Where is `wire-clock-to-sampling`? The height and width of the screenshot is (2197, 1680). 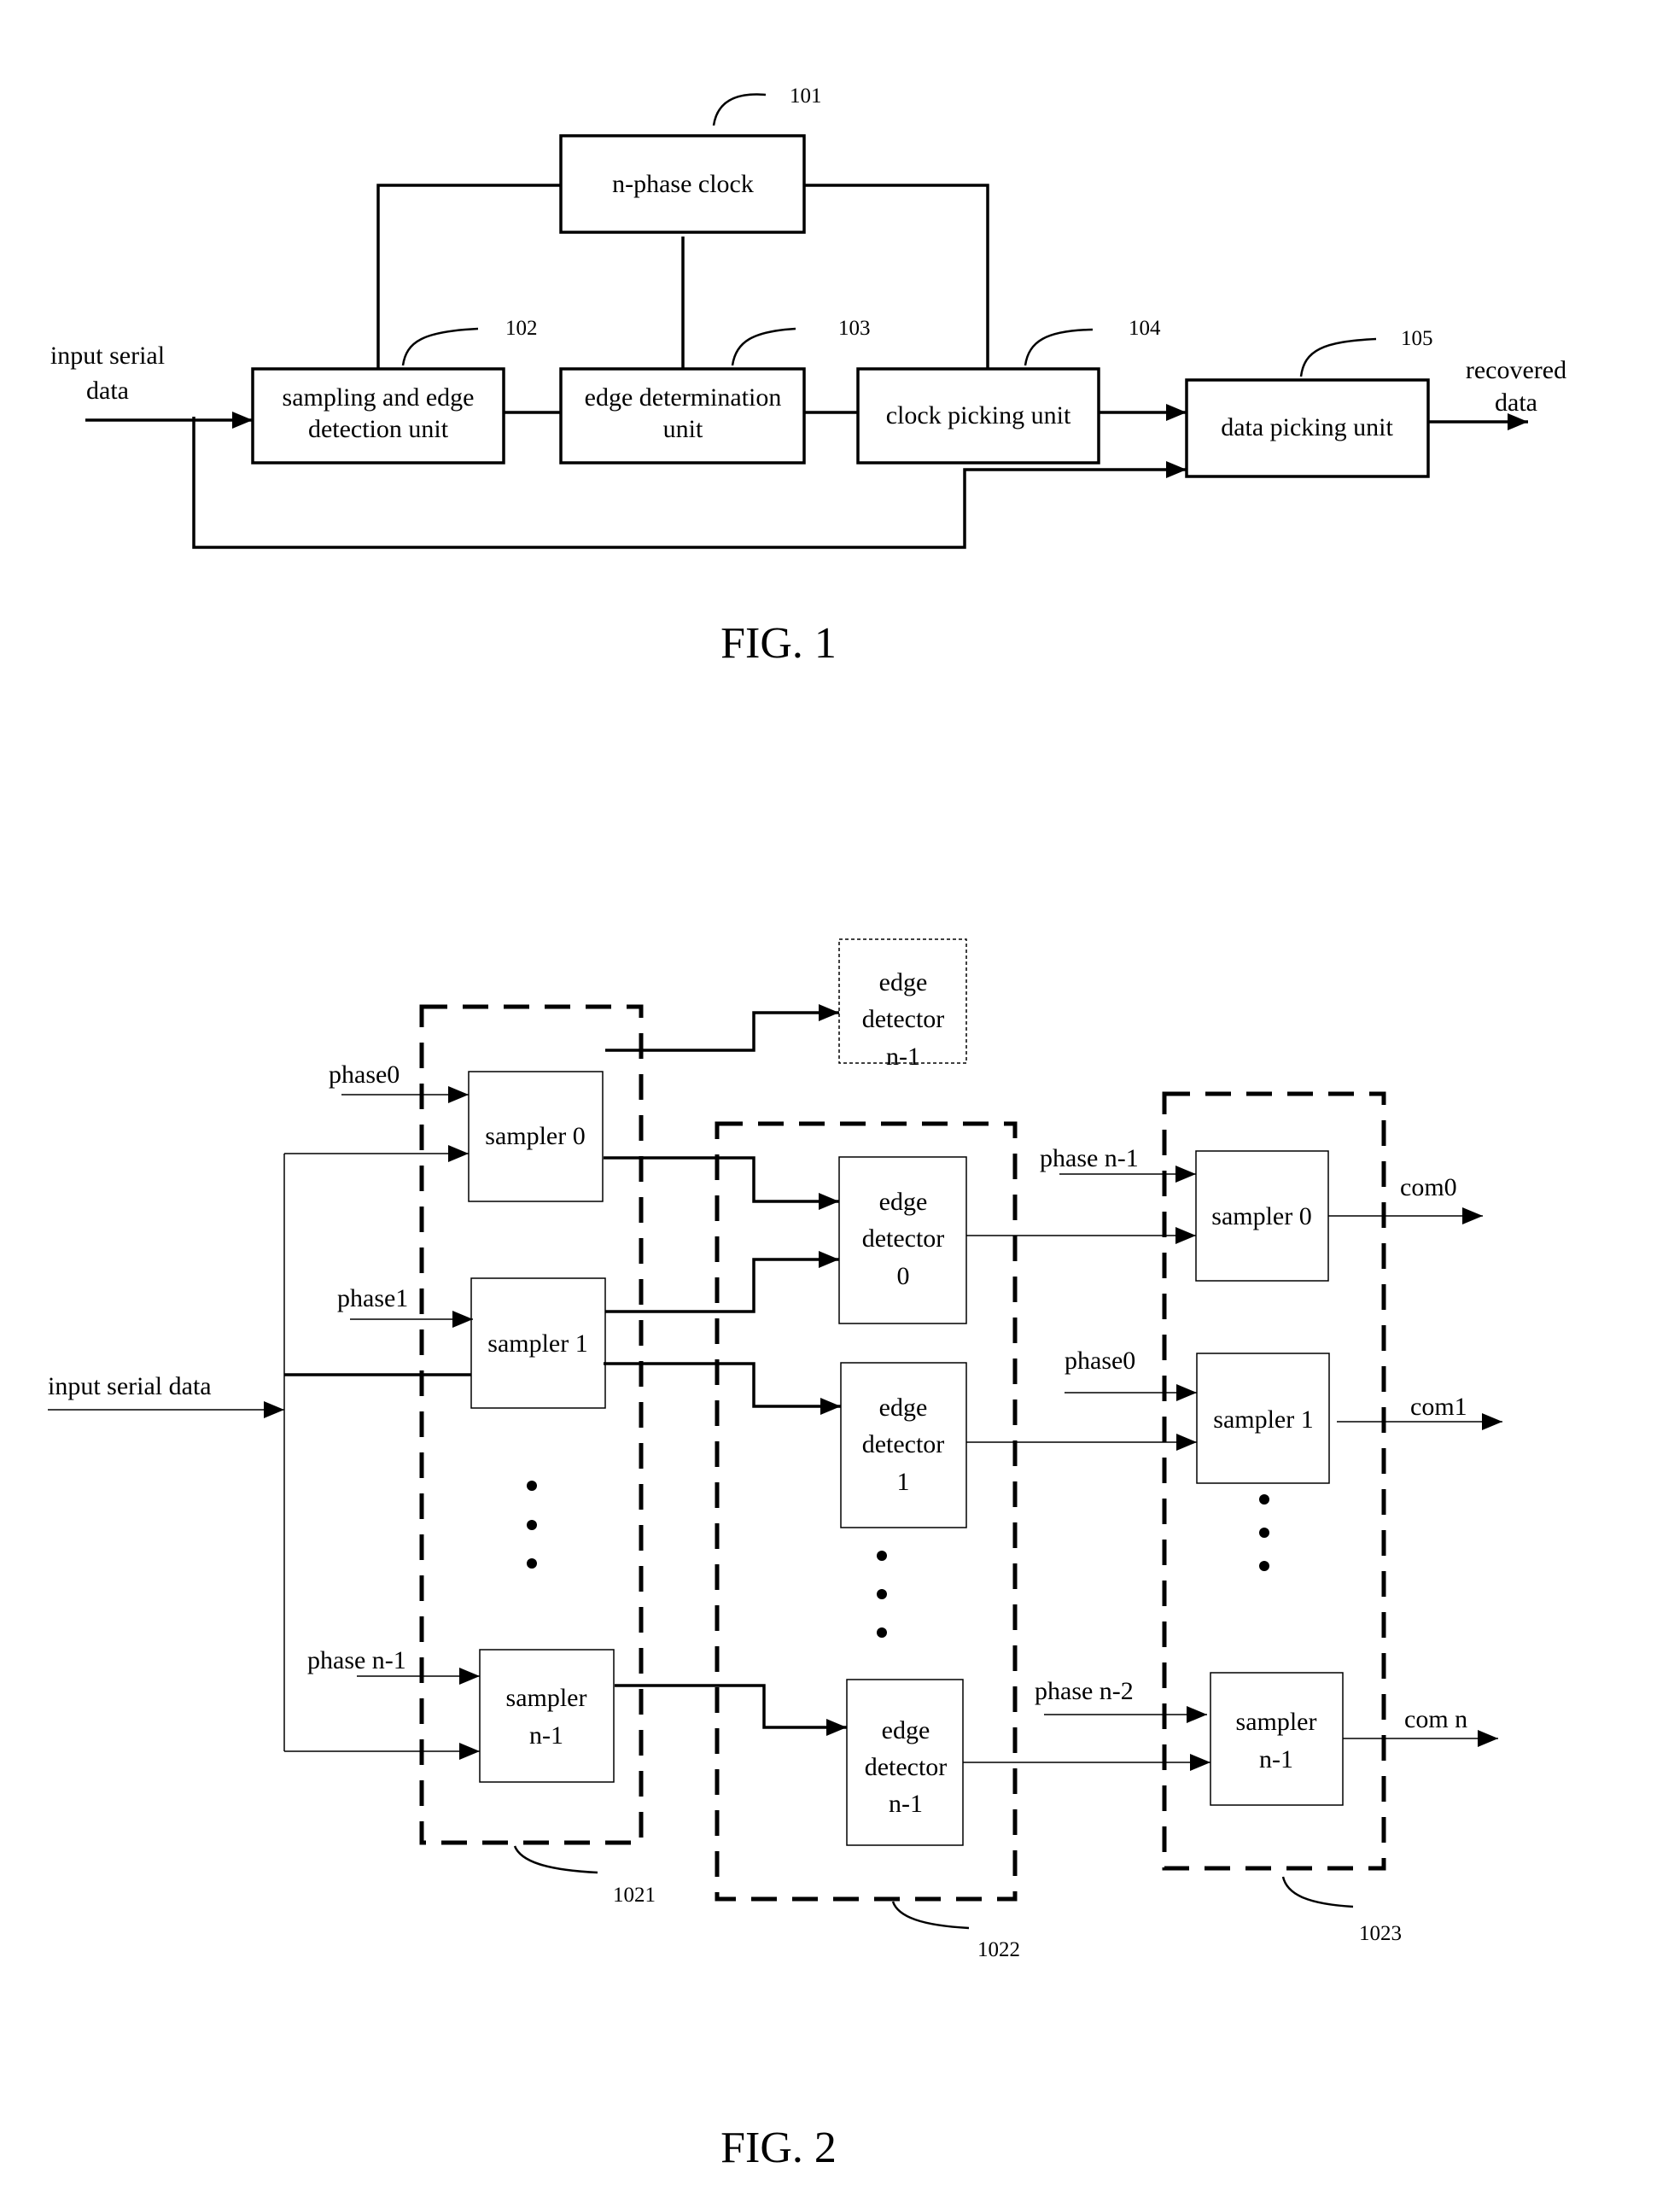 wire-clock-to-sampling is located at coordinates (468, 276).